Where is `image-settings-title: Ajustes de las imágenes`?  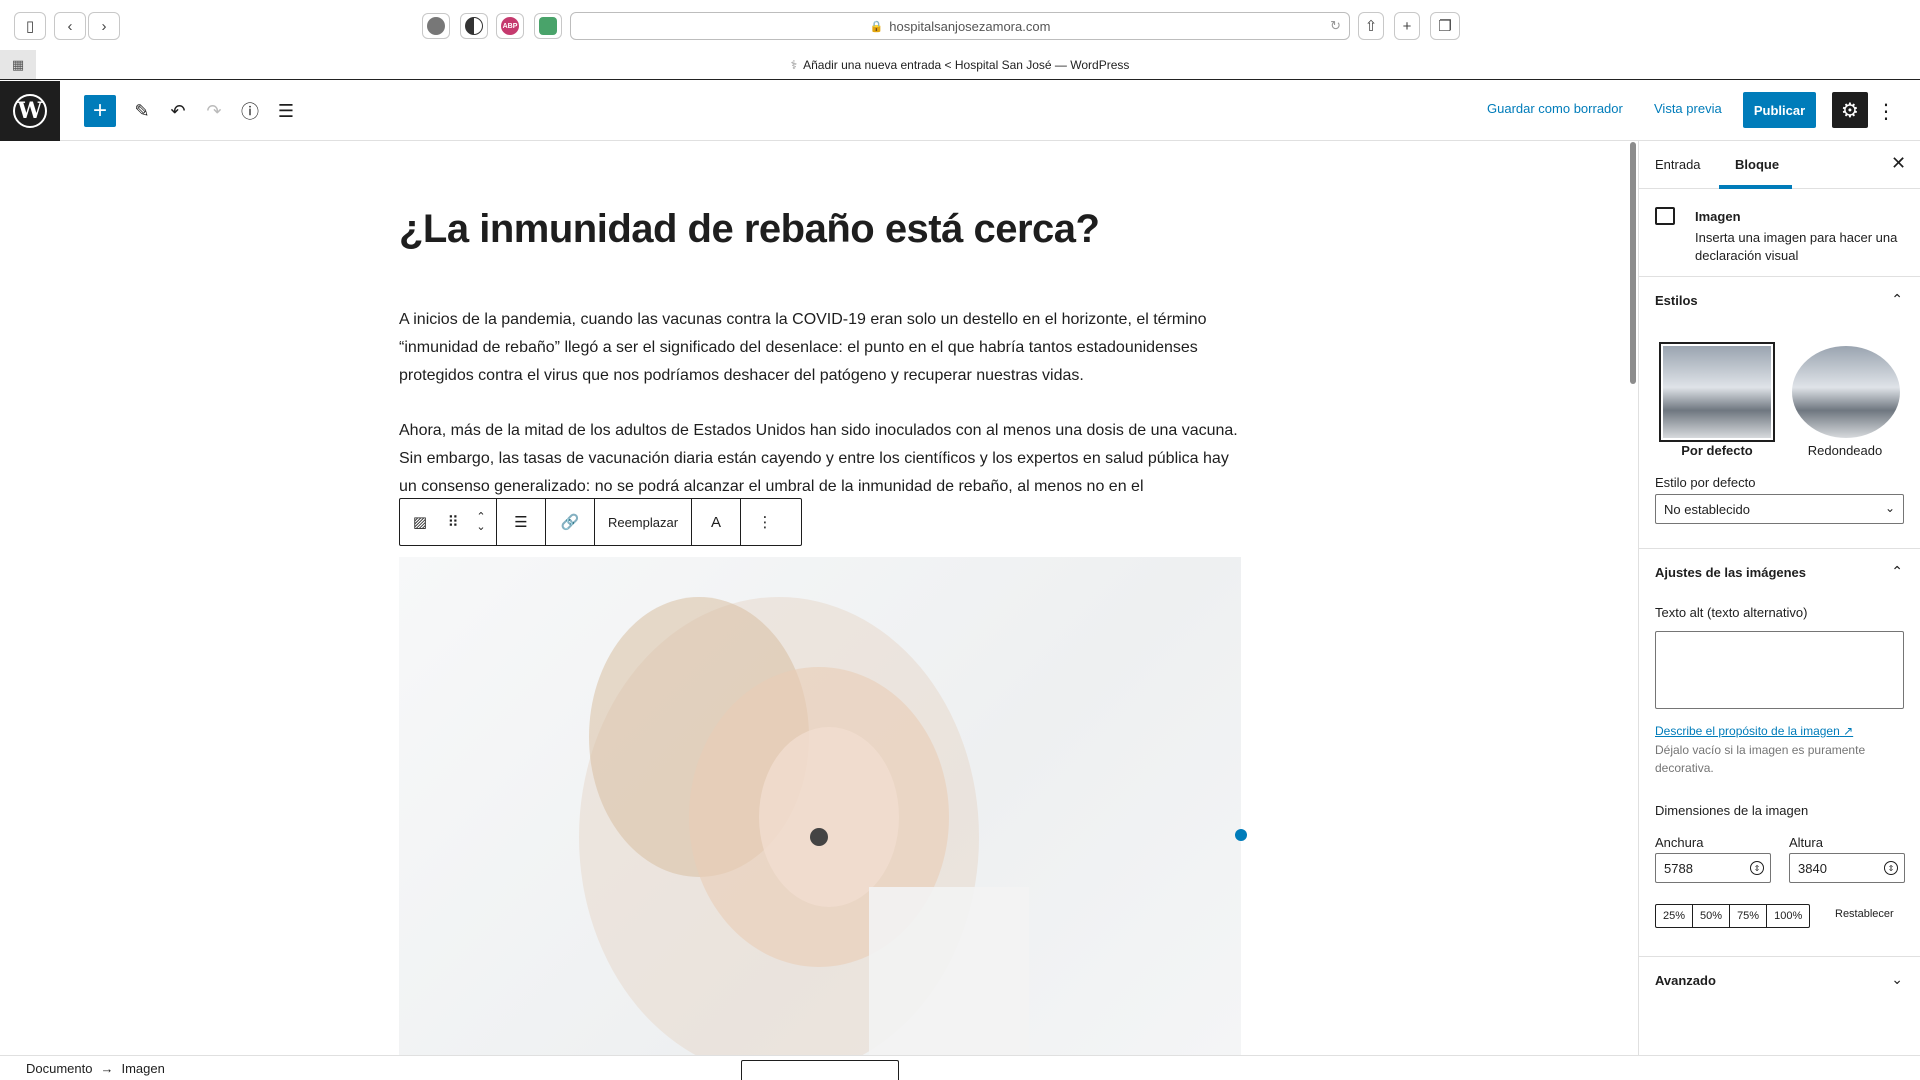 image-settings-title: Ajustes de las imágenes is located at coordinates (1731, 572).